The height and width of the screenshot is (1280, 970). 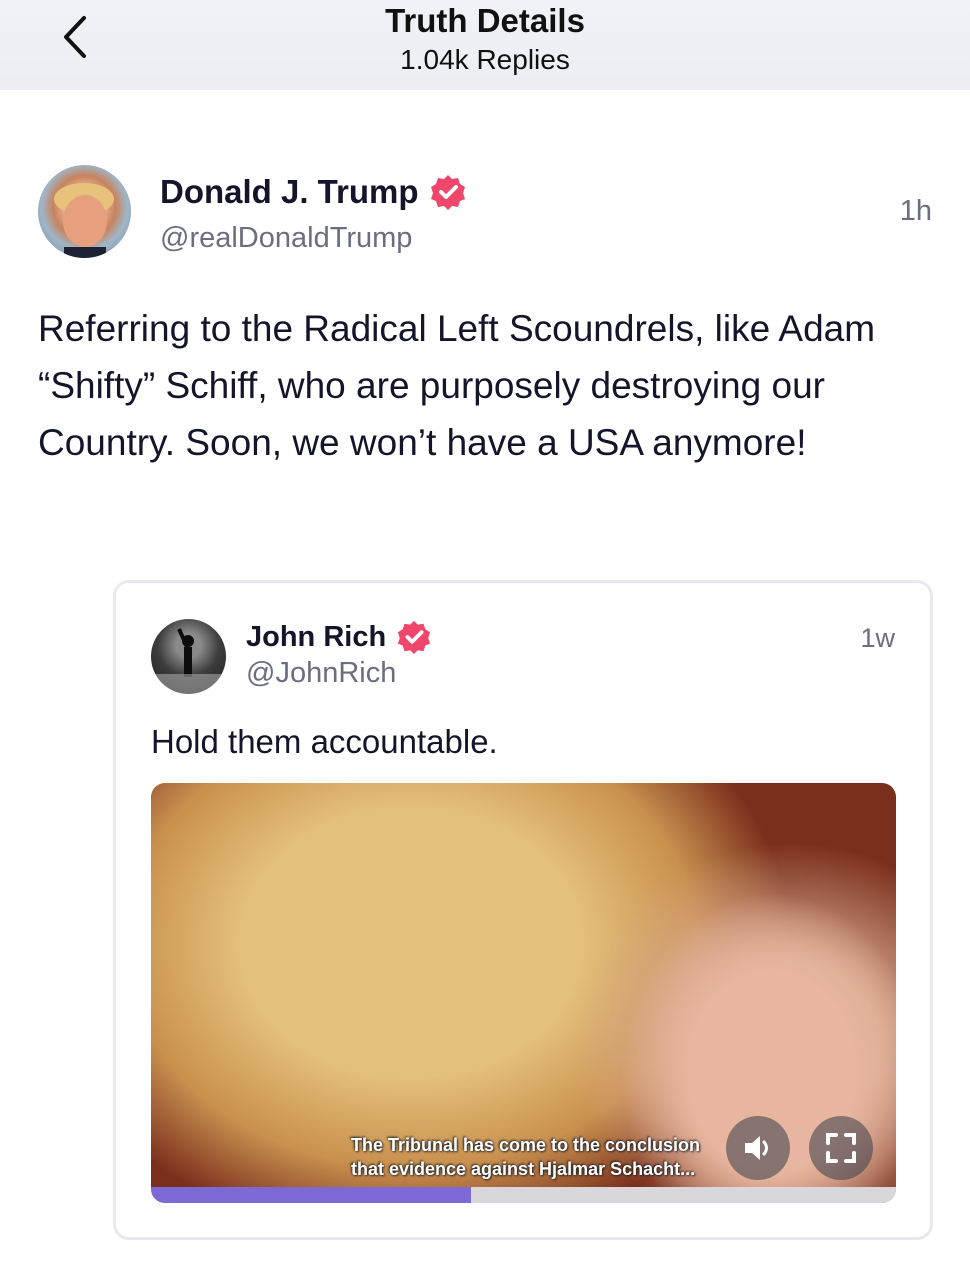 What do you see at coordinates (485, 212) in the screenshot?
I see `post-header: Donald J. Trump @realDonaldTrump 1h` at bounding box center [485, 212].